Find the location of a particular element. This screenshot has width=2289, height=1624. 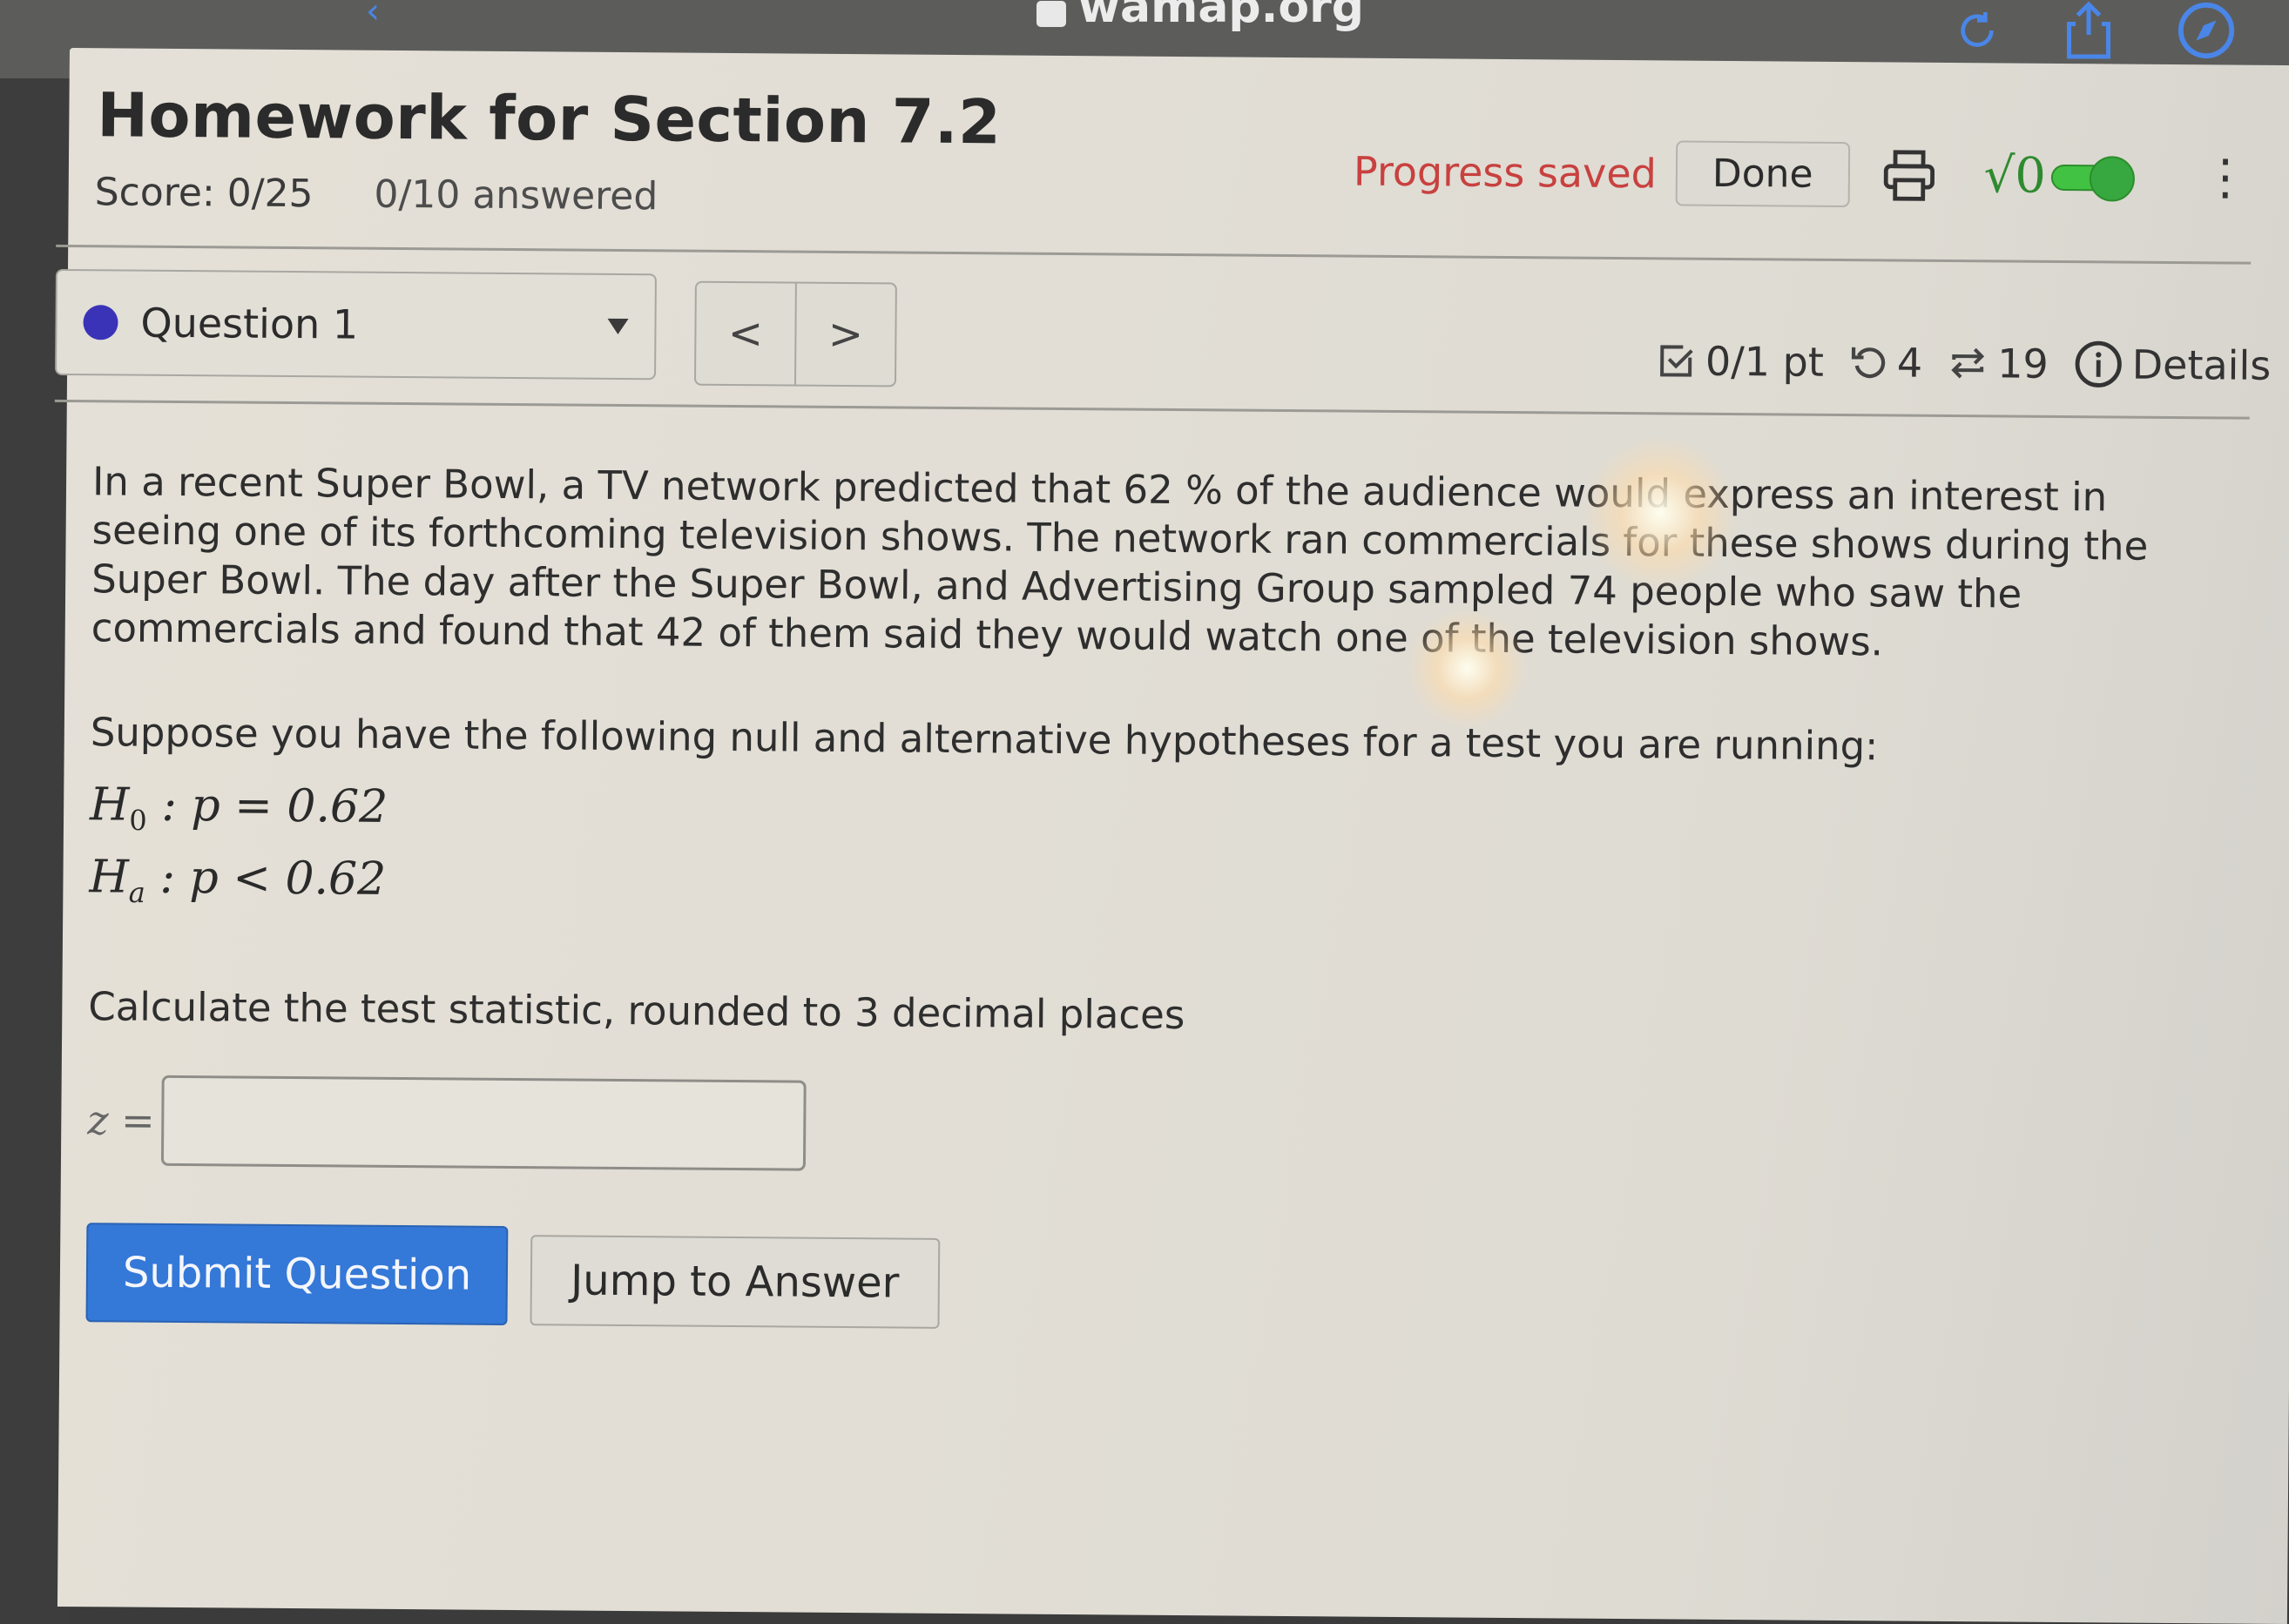

submit-question-button: Submit Question is located at coordinates (297, 1273).